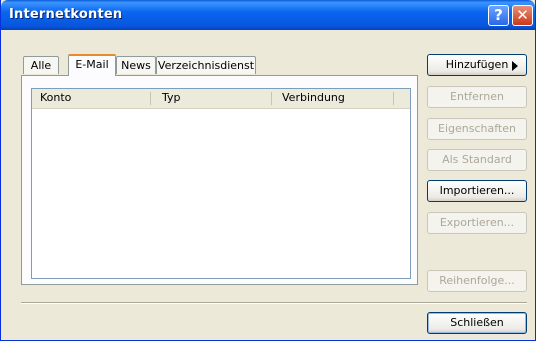 The width and height of the screenshot is (536, 341). I want to click on set-default-button: Als Standard, so click(477, 160).